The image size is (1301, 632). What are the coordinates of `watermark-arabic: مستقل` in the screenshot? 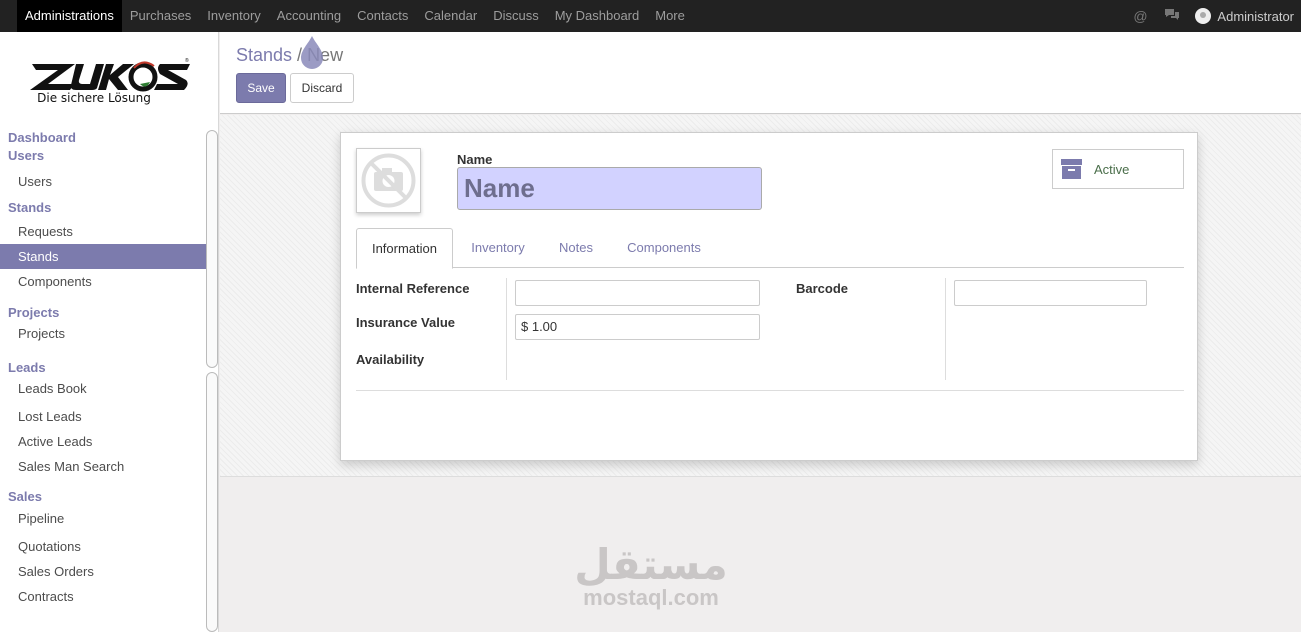 It's located at (651, 564).